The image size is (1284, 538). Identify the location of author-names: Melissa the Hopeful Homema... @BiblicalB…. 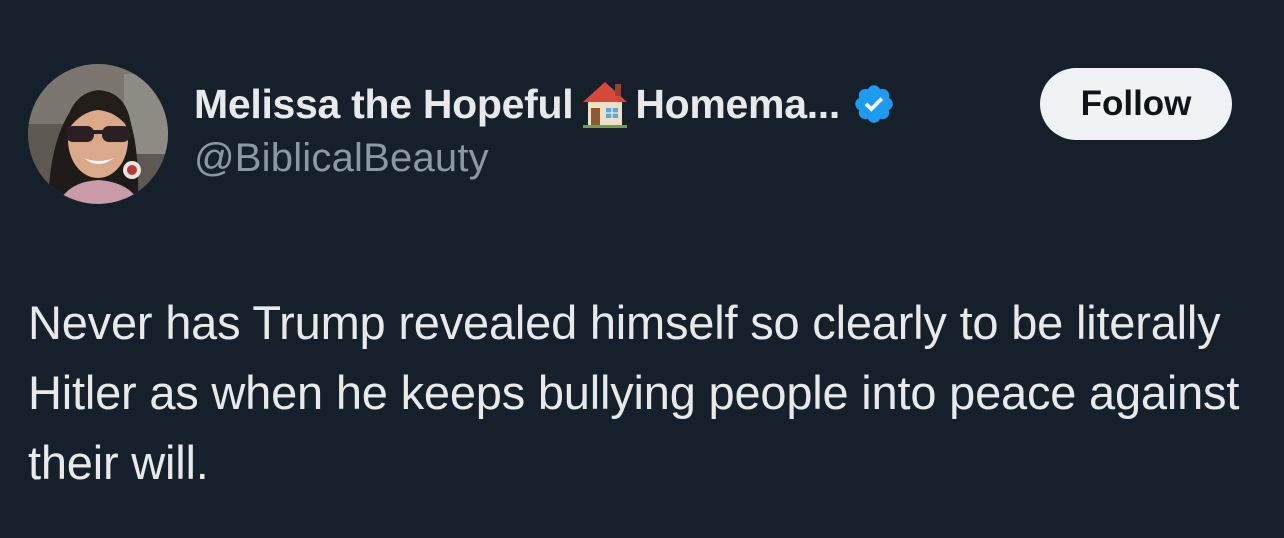
(614, 128).